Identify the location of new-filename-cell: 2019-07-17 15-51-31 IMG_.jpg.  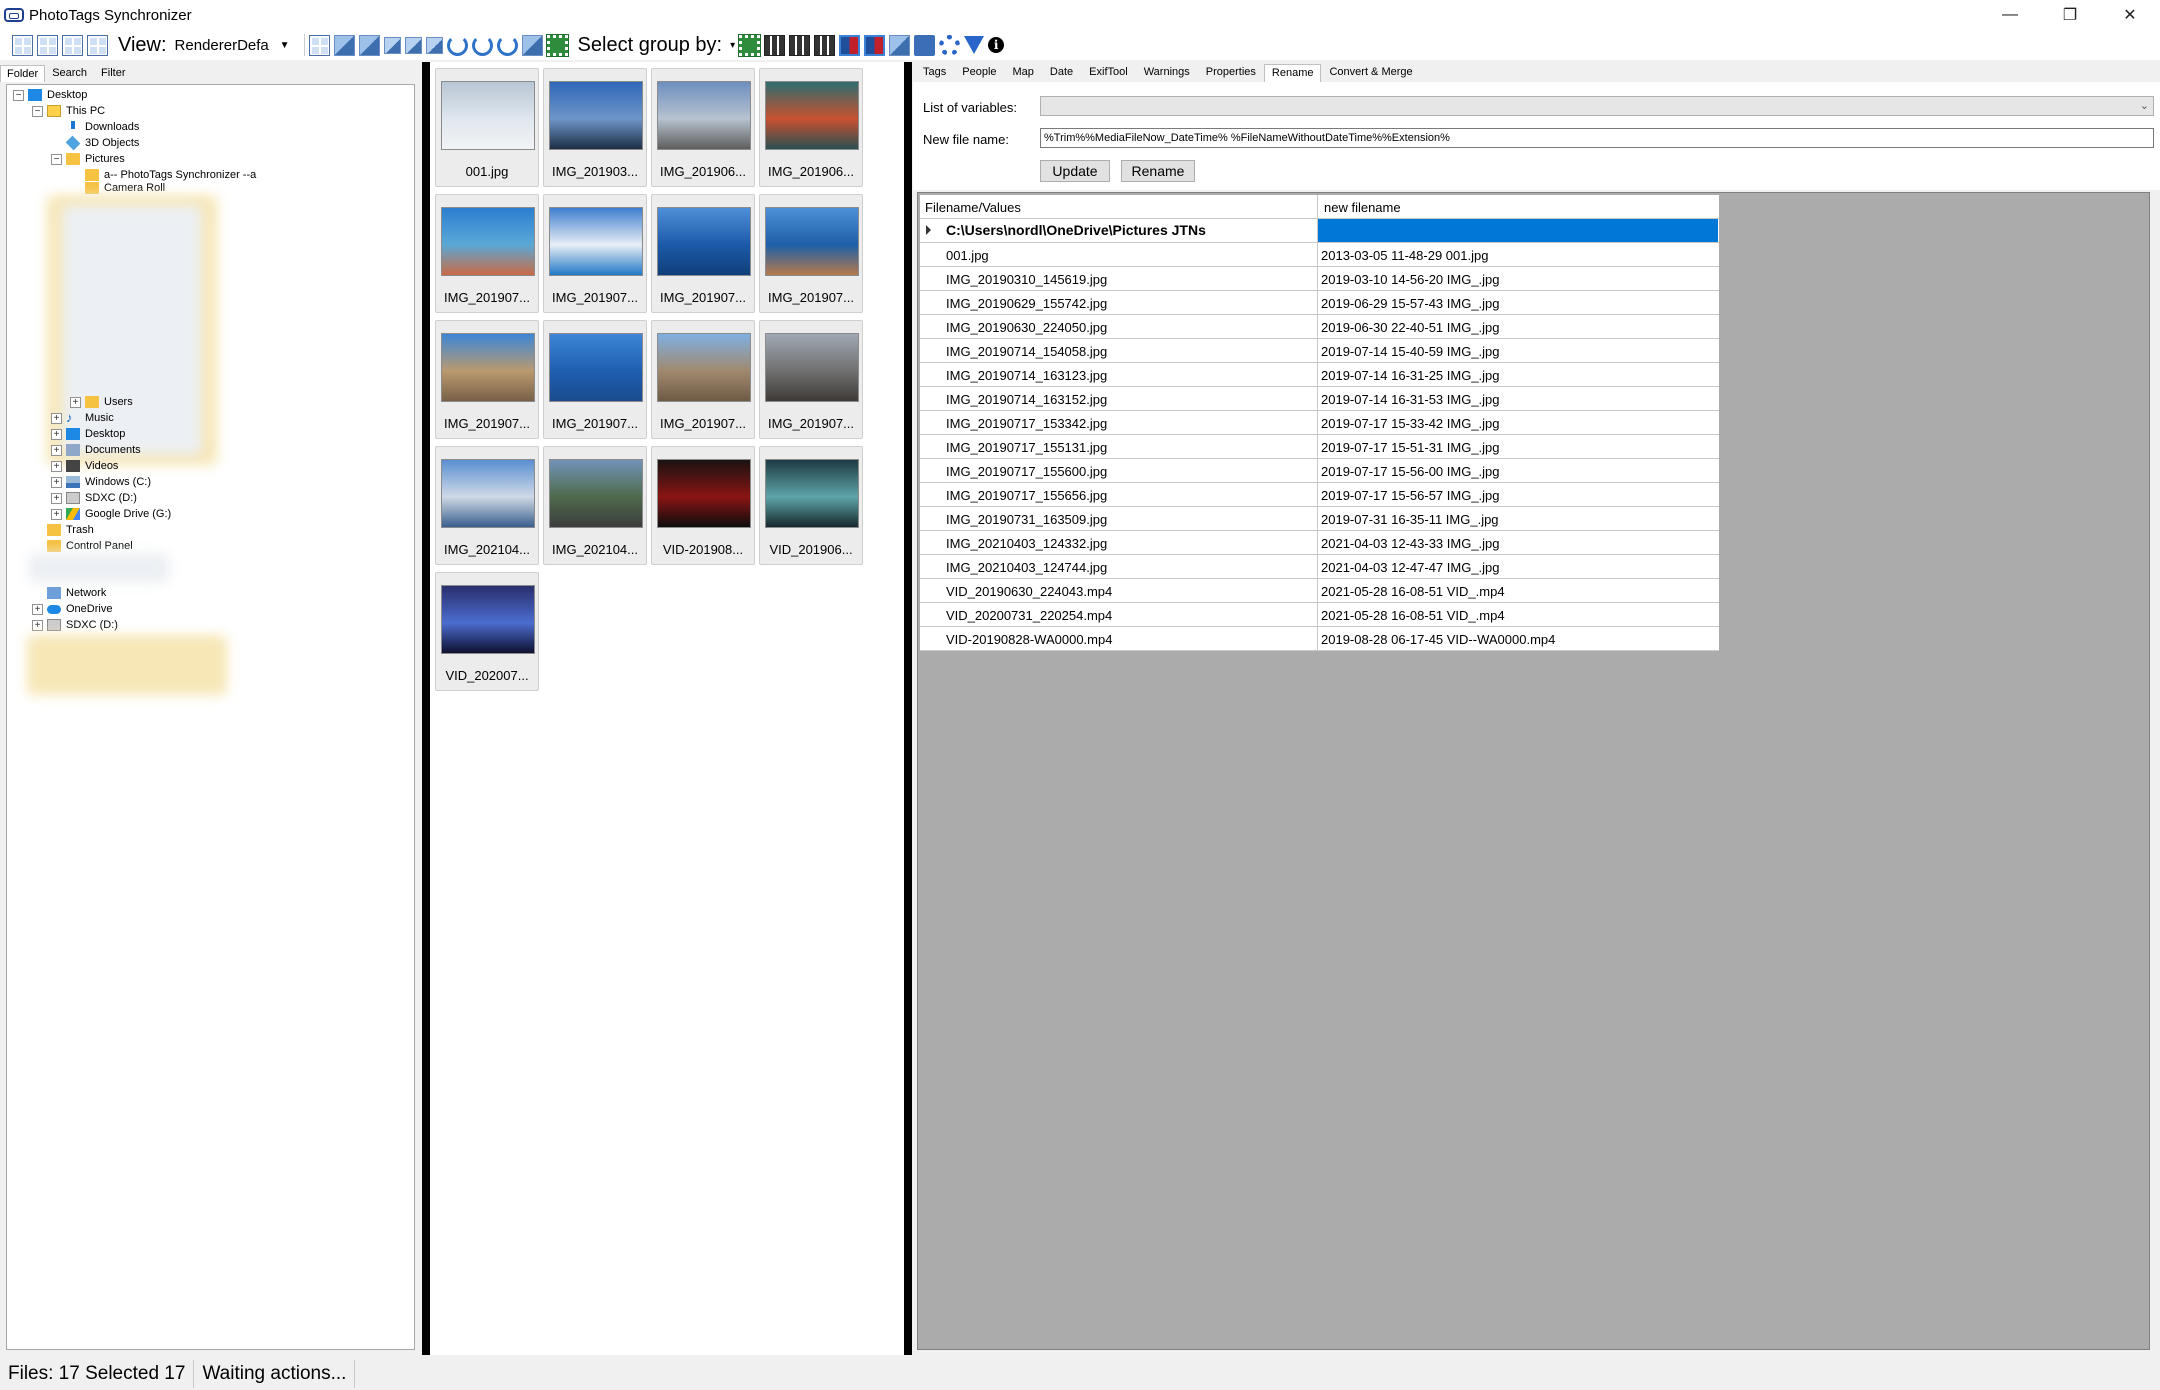
(1518, 446).